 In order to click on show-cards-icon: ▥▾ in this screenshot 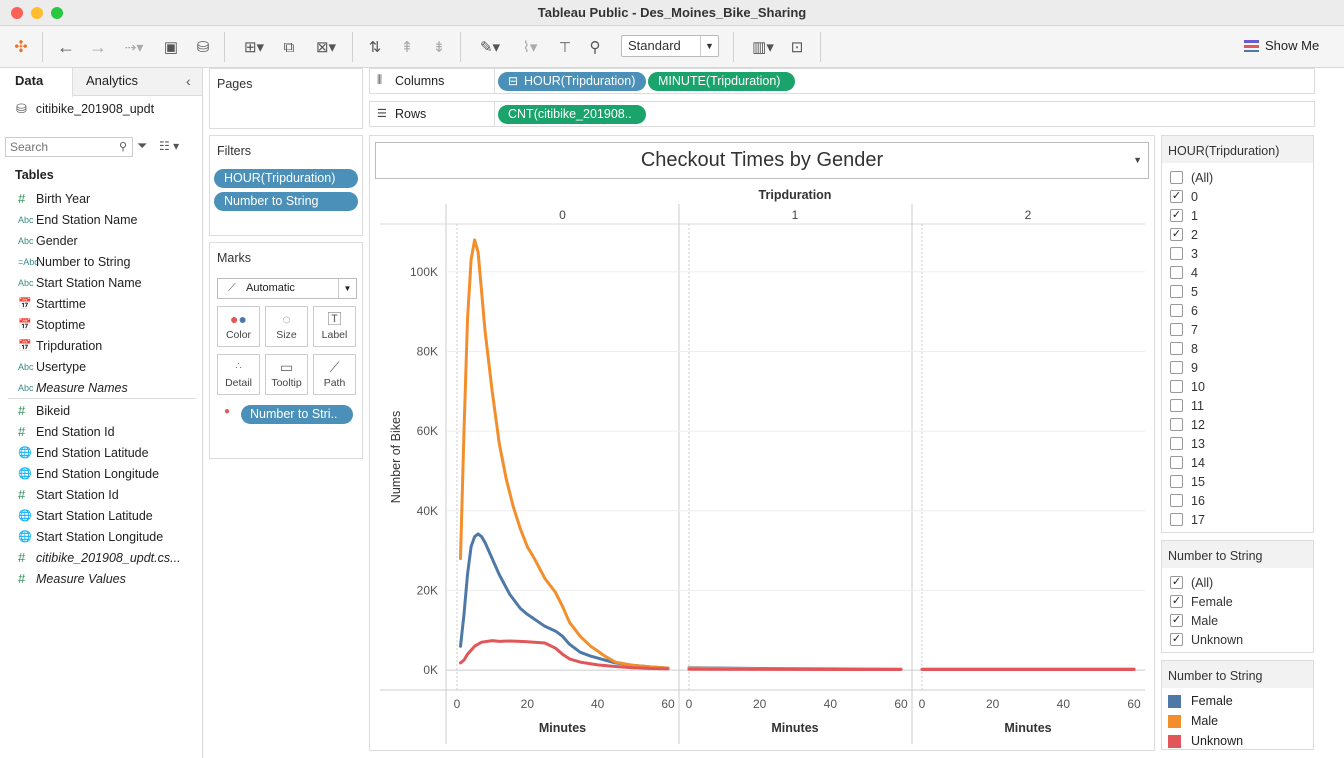, I will do `click(763, 47)`.